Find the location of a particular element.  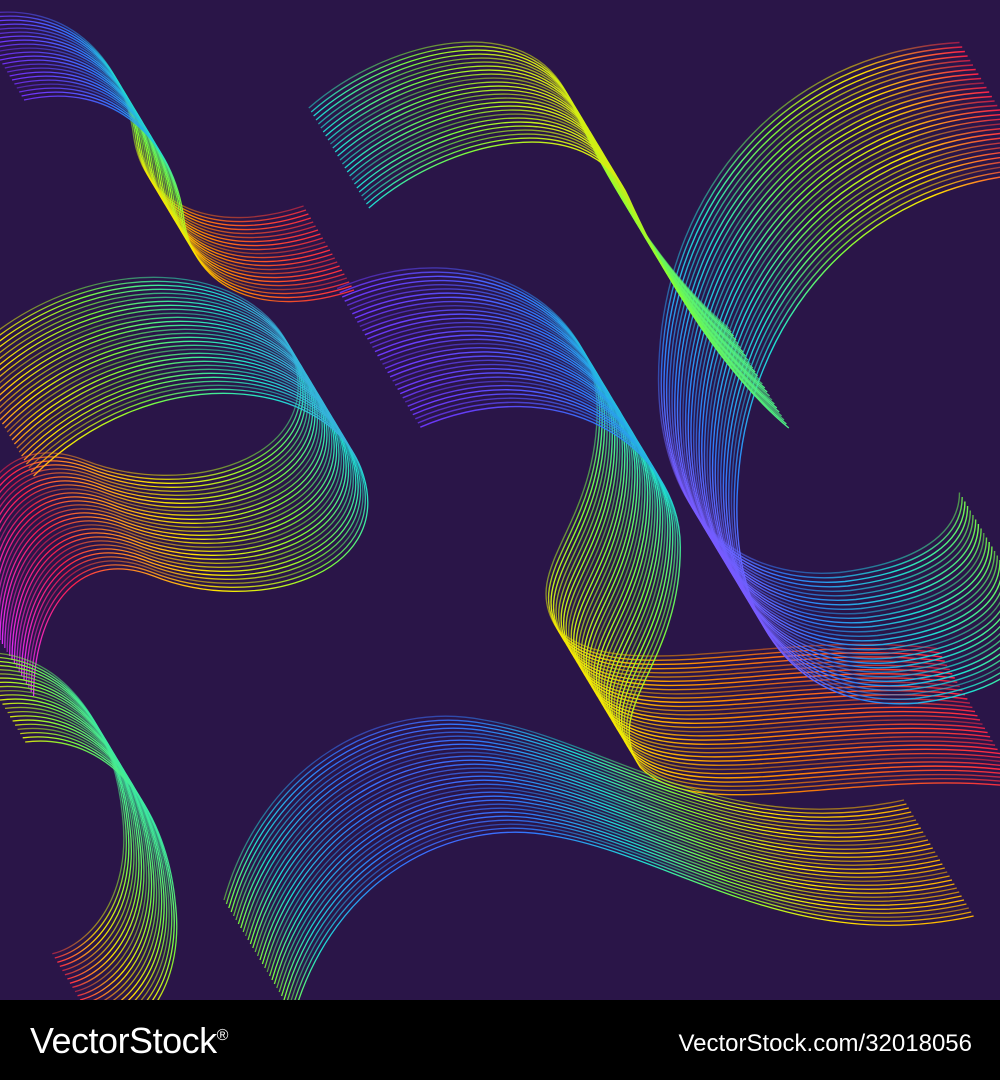

vectorstock-logo: VectorStock® is located at coordinates (129, 1038).